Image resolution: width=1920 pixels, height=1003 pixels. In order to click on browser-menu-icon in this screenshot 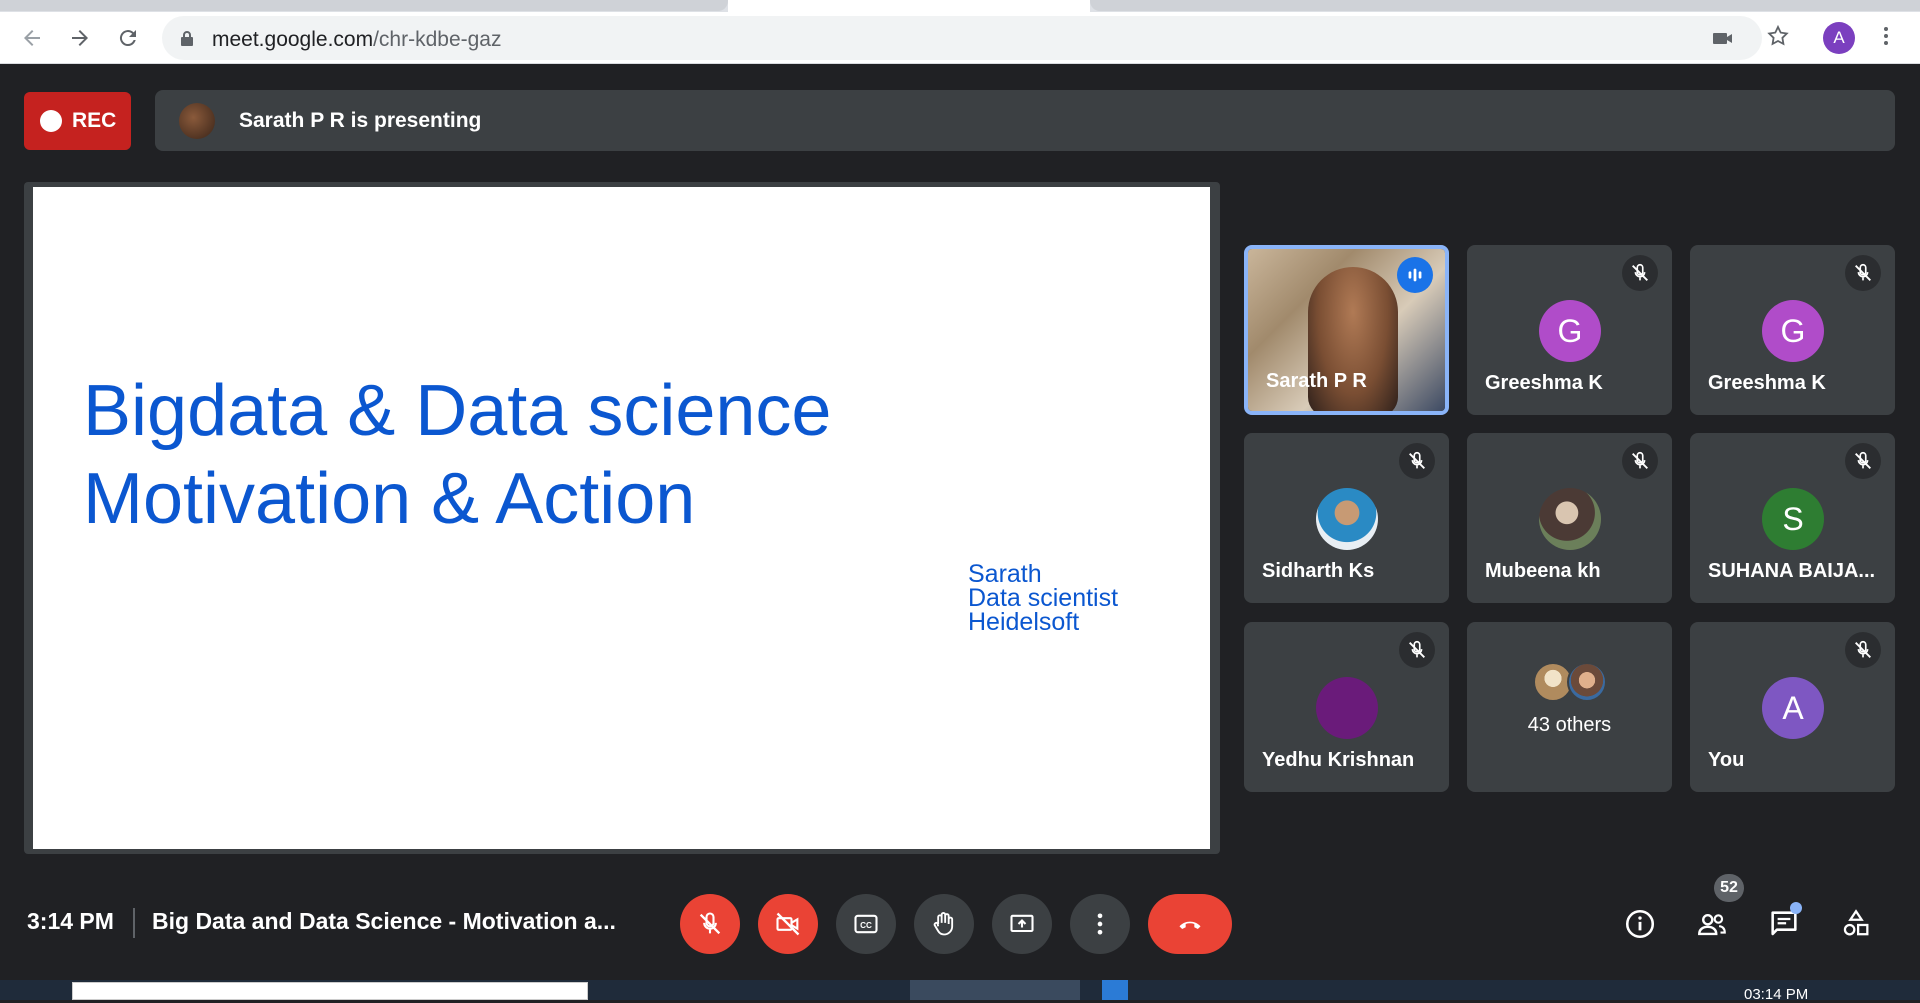, I will do `click(1886, 36)`.